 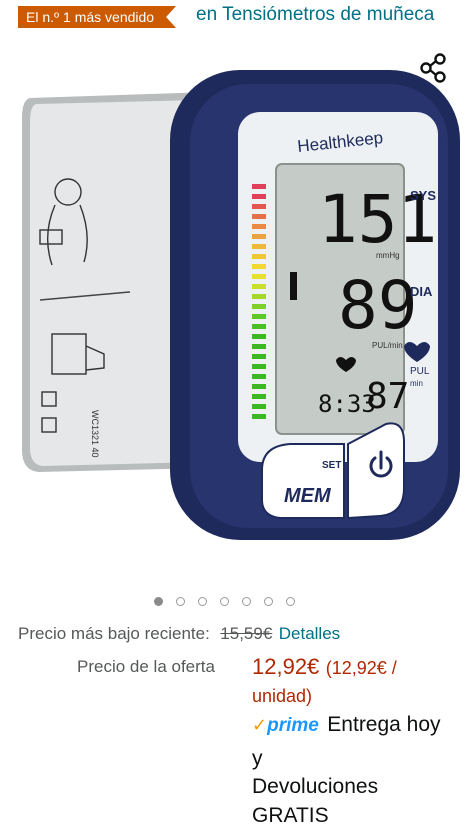 I want to click on pul-sub: min, so click(x=416, y=383).